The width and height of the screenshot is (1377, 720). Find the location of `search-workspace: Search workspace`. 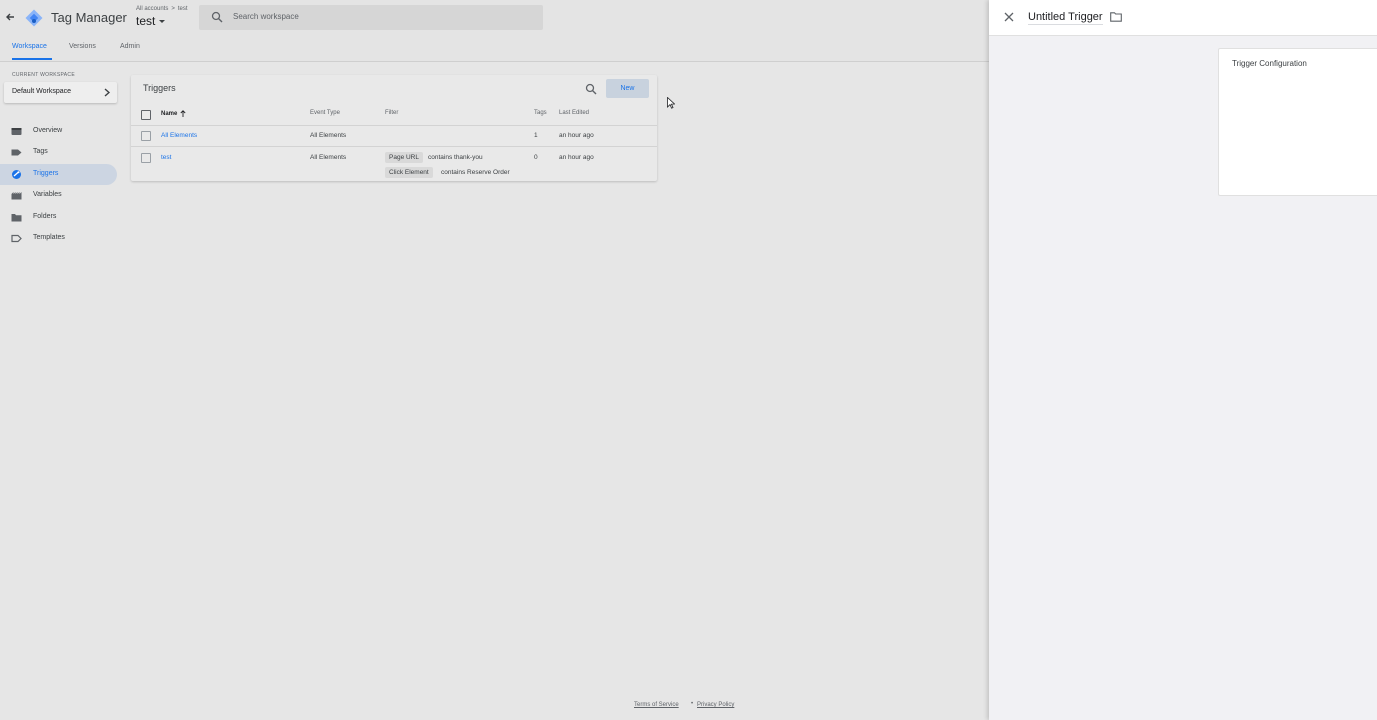

search-workspace: Search workspace is located at coordinates (371, 17).